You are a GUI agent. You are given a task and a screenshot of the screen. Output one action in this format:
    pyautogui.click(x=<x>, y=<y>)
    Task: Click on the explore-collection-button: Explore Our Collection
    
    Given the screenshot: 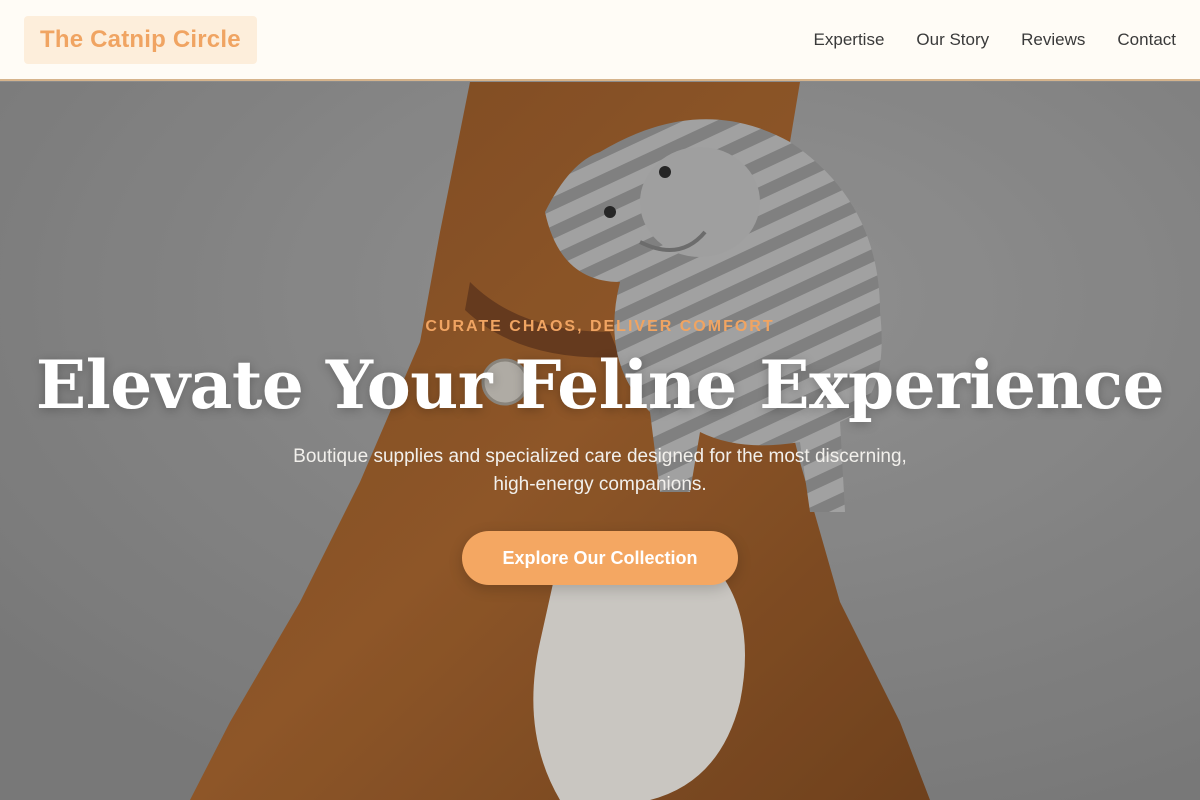 What is the action you would take?
    pyautogui.click(x=600, y=558)
    